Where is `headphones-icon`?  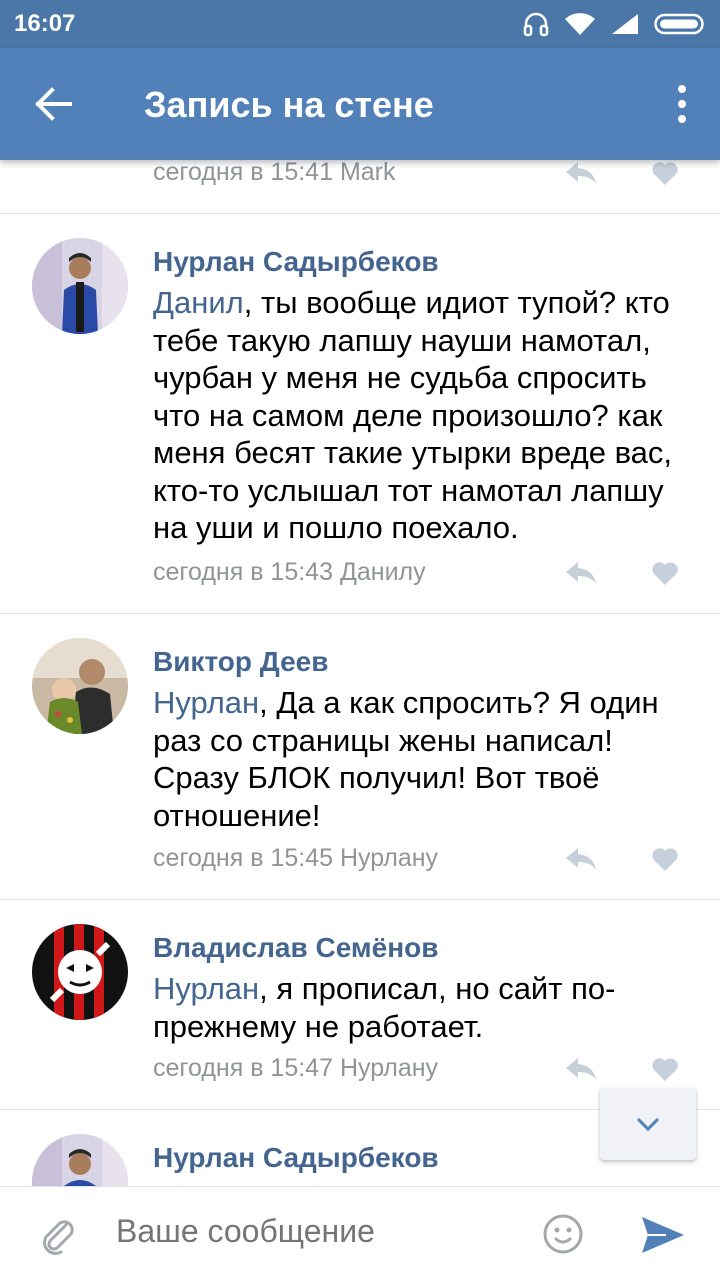
headphones-icon is located at coordinates (536, 24).